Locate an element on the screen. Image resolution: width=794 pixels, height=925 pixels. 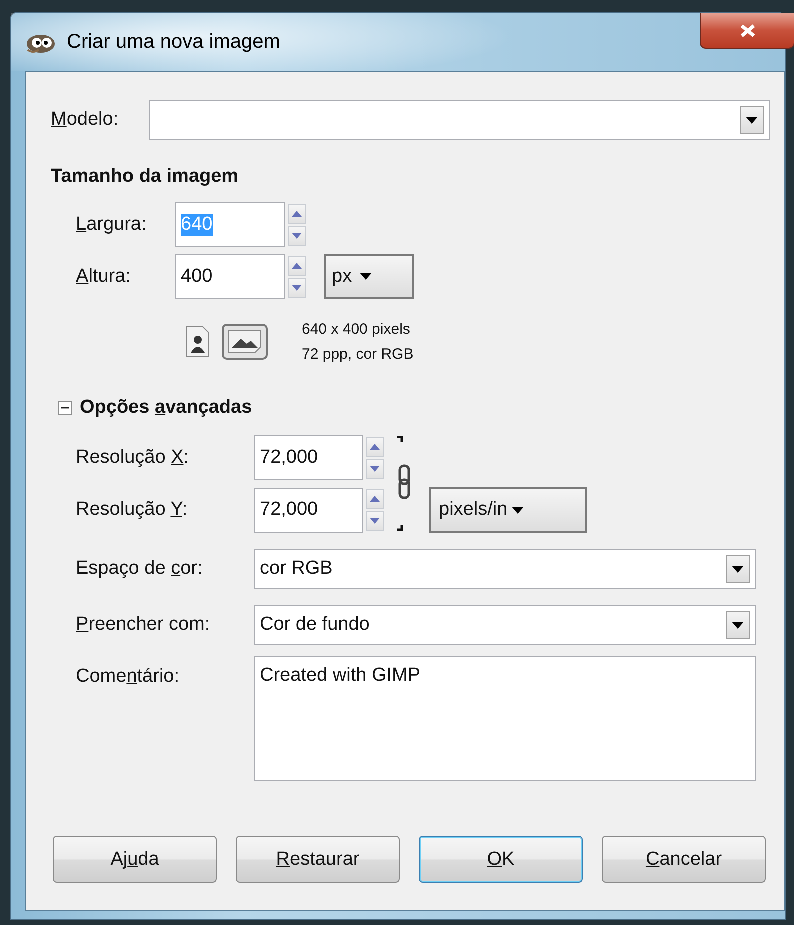
field-label: Modelo: is located at coordinates (85, 120).